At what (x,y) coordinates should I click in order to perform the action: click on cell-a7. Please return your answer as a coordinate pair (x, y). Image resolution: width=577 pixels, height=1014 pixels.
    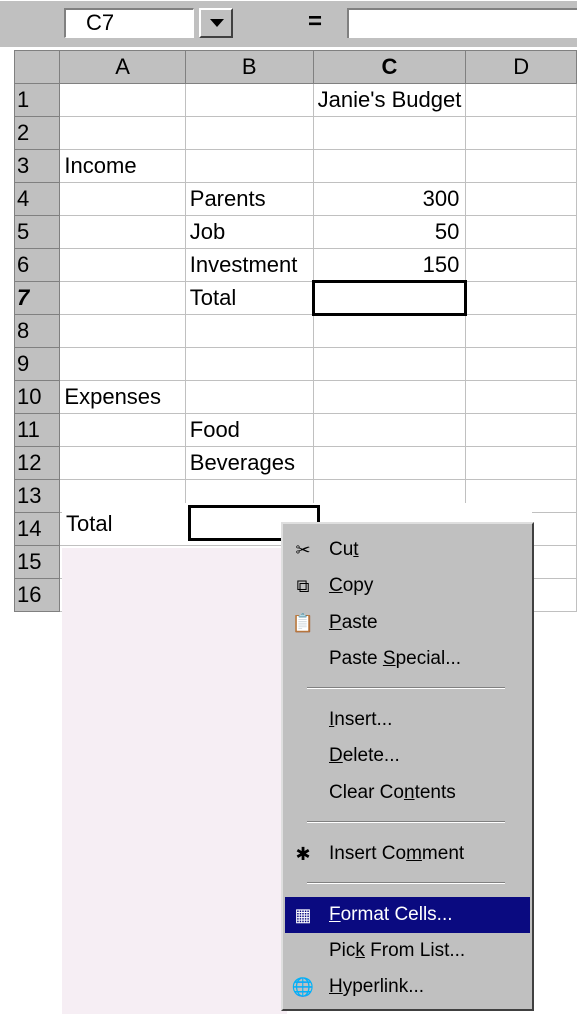
    Looking at the image, I should click on (122, 298).